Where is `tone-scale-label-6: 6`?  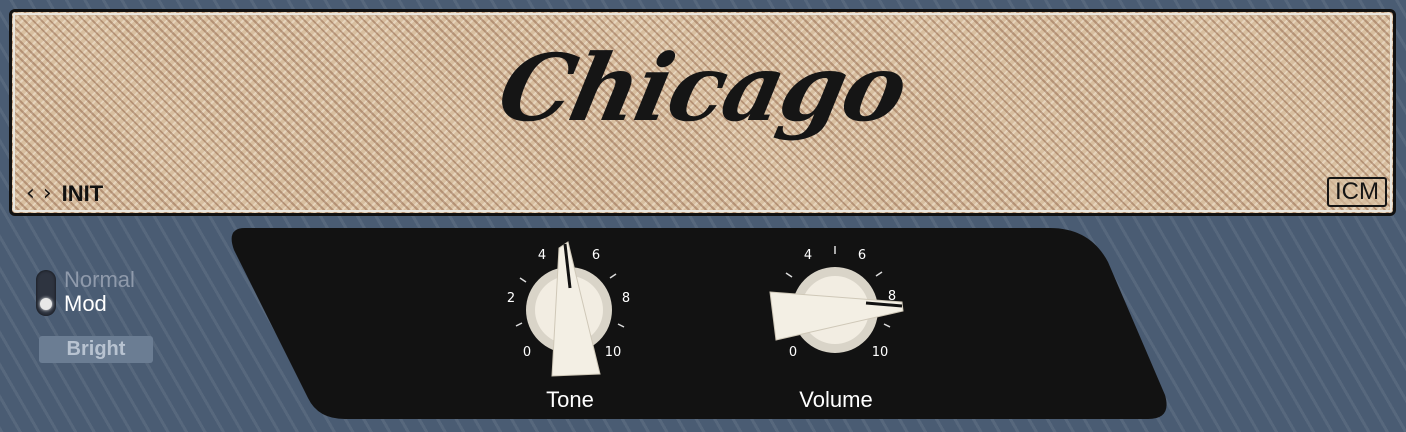 tone-scale-label-6: 6 is located at coordinates (596, 255).